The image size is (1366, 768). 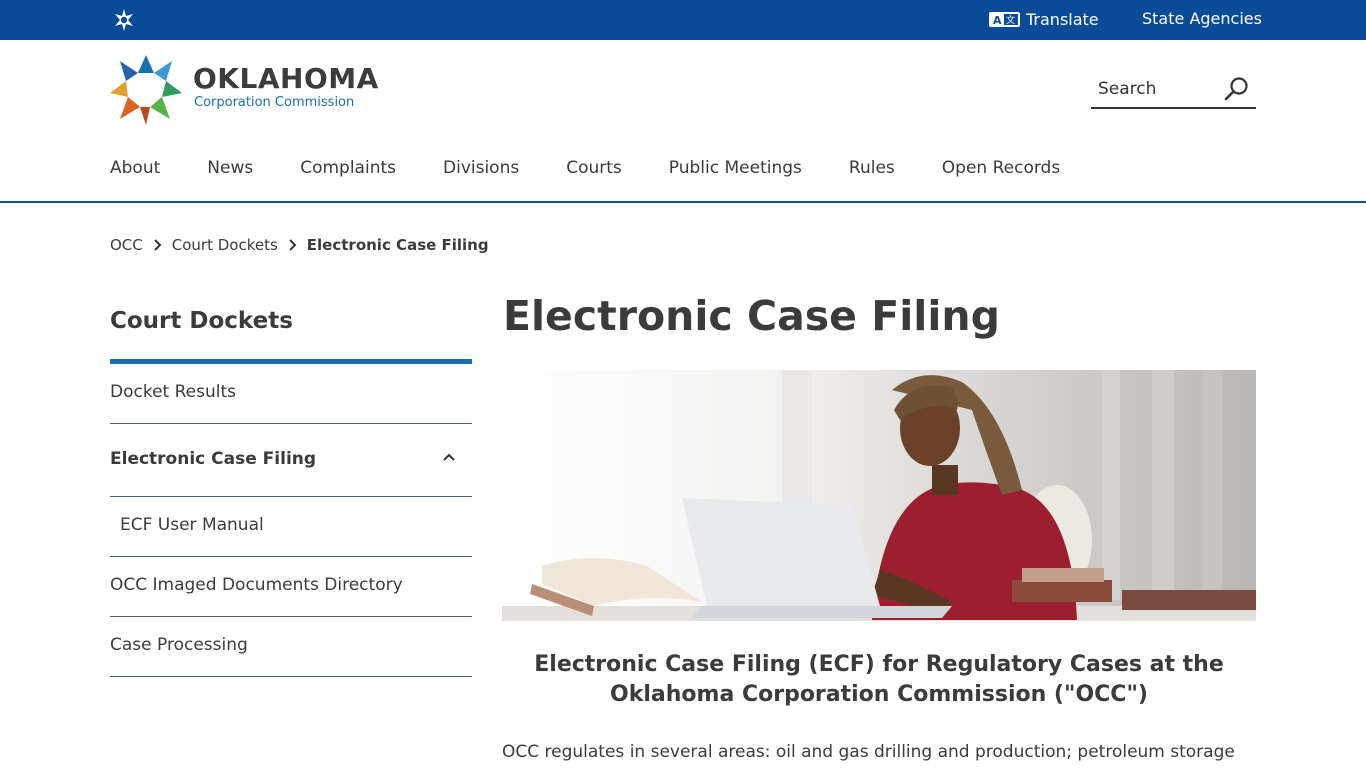 What do you see at coordinates (230, 168) in the screenshot?
I see `nav-news: News` at bounding box center [230, 168].